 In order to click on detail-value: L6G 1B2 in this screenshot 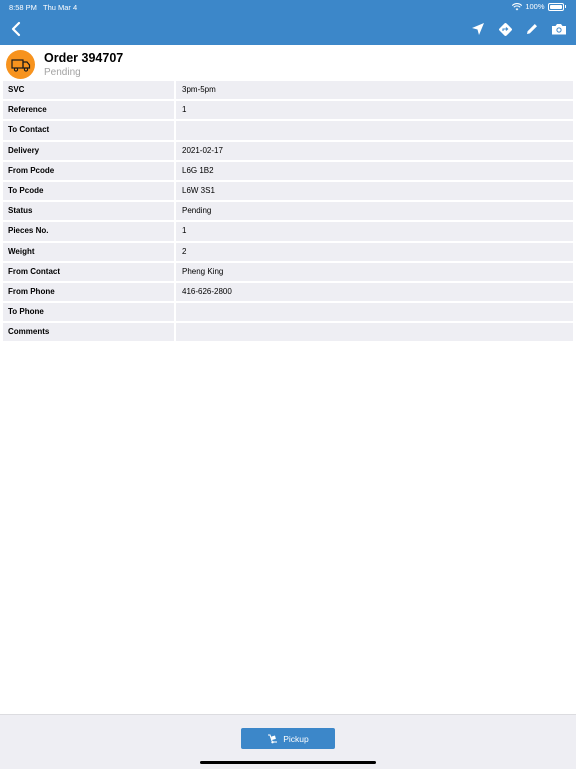, I will do `click(374, 171)`.